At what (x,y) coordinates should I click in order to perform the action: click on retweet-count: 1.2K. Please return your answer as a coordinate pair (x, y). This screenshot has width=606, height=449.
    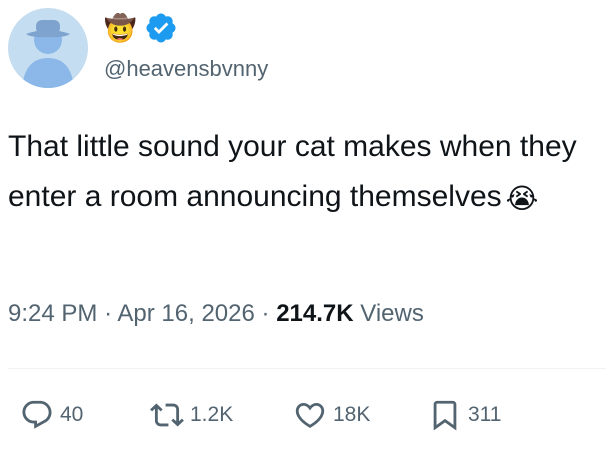
    Looking at the image, I should click on (212, 414).